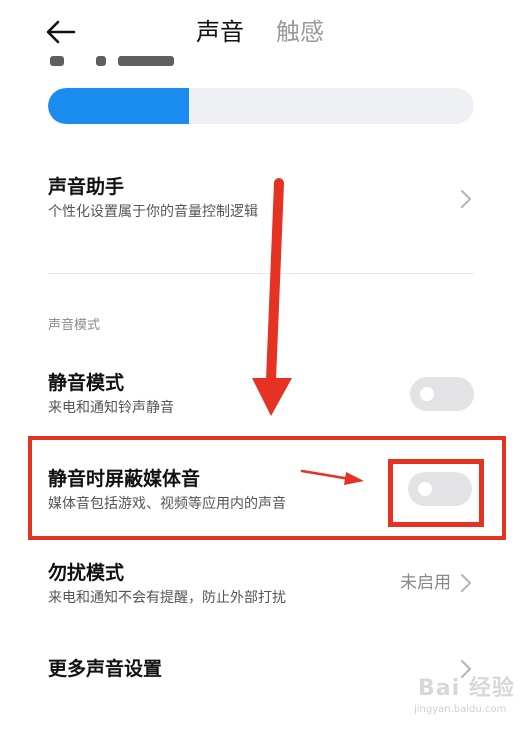  Describe the element at coordinates (261, 273) in the screenshot. I see `divider` at that location.